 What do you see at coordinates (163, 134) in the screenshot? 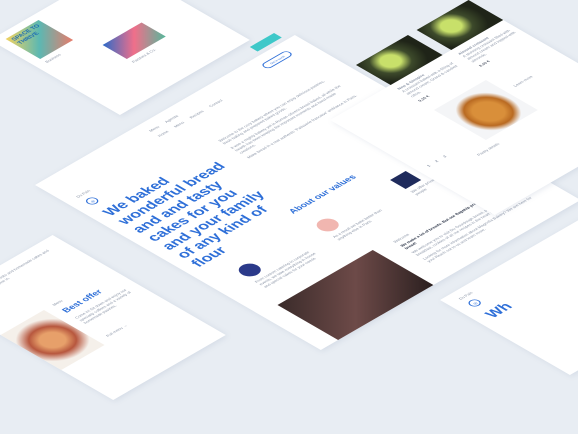
I see `subnav-home: Home` at bounding box center [163, 134].